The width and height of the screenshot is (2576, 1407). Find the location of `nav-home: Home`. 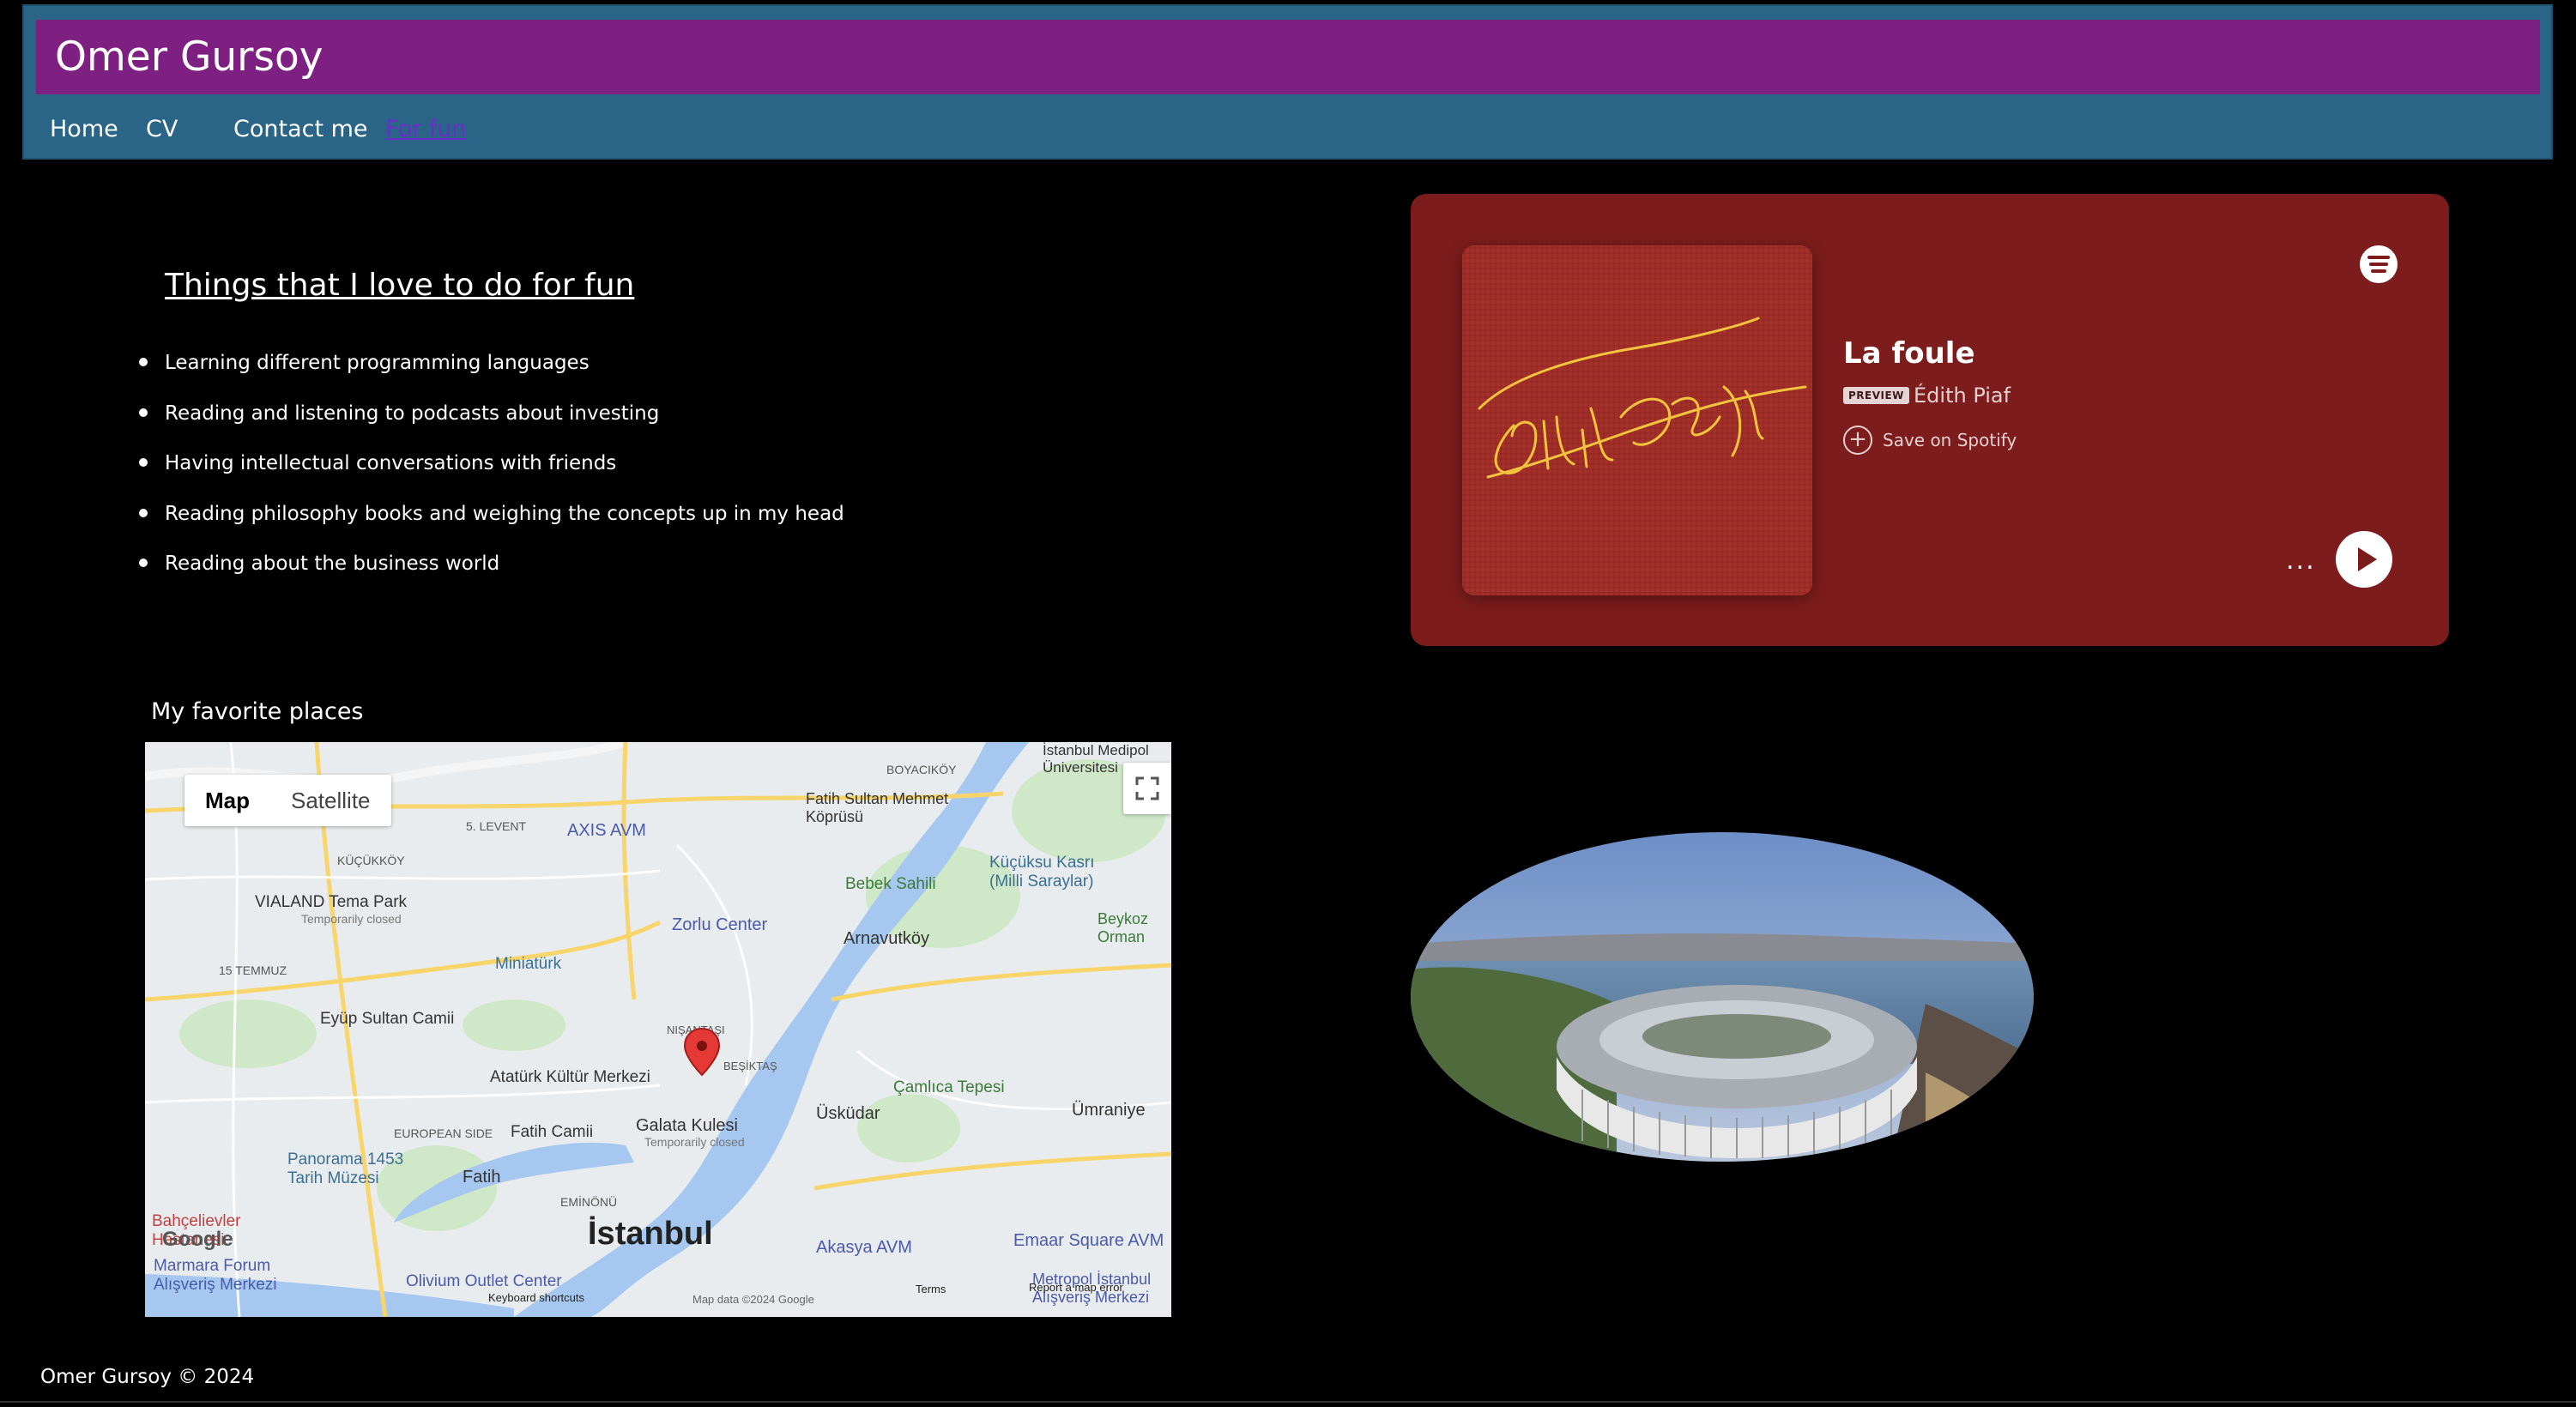

nav-home: Home is located at coordinates (84, 129).